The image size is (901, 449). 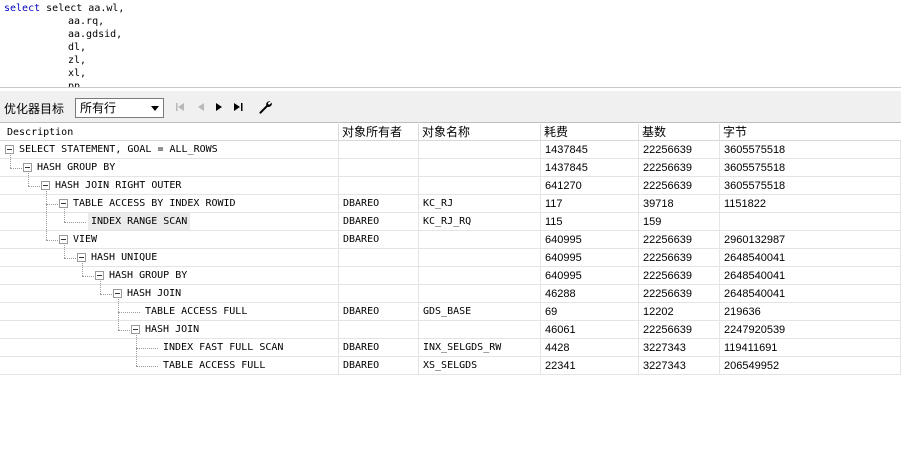 What do you see at coordinates (124, 257) in the screenshot?
I see `operation-text: HASH UNIQUE` at bounding box center [124, 257].